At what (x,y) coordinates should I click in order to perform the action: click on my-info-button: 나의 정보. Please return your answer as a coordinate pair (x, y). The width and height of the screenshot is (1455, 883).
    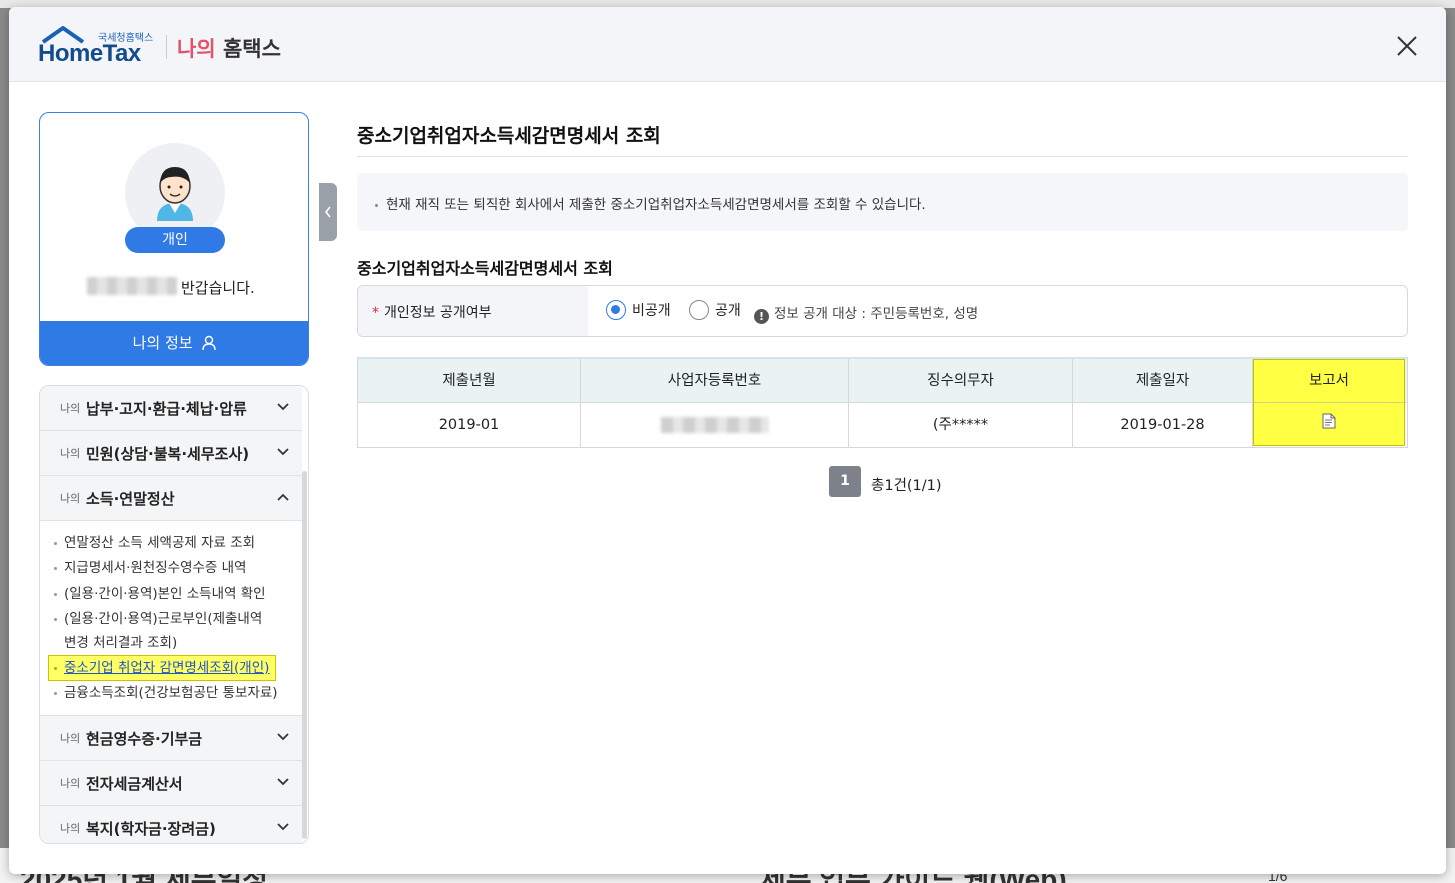
    Looking at the image, I should click on (174, 343).